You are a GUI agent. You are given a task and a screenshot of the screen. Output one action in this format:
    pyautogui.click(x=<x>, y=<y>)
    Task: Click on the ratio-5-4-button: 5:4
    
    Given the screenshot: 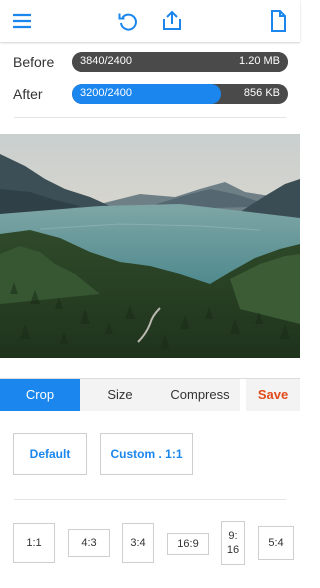 What is the action you would take?
    pyautogui.click(x=276, y=543)
    